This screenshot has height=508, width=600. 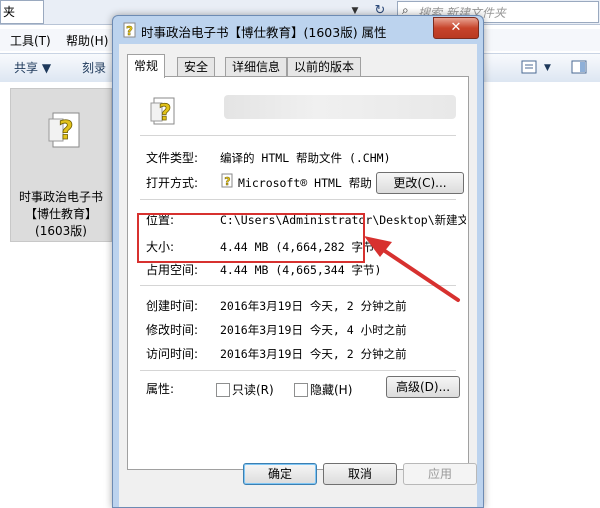 I want to click on view-dropdown-icon: ▼, so click(x=547, y=68).